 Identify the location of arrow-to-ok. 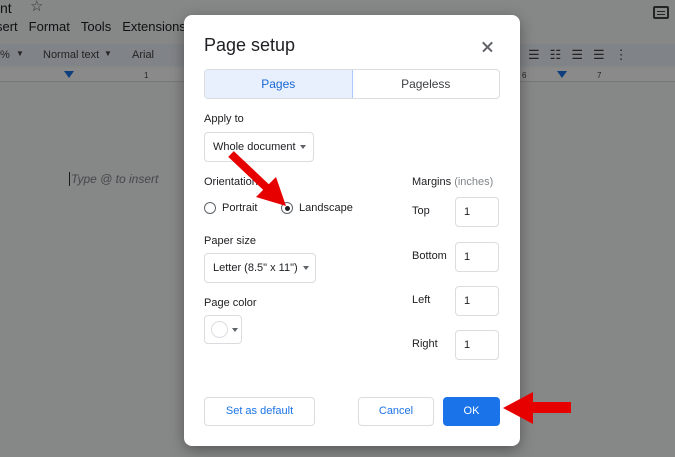
(537, 408).